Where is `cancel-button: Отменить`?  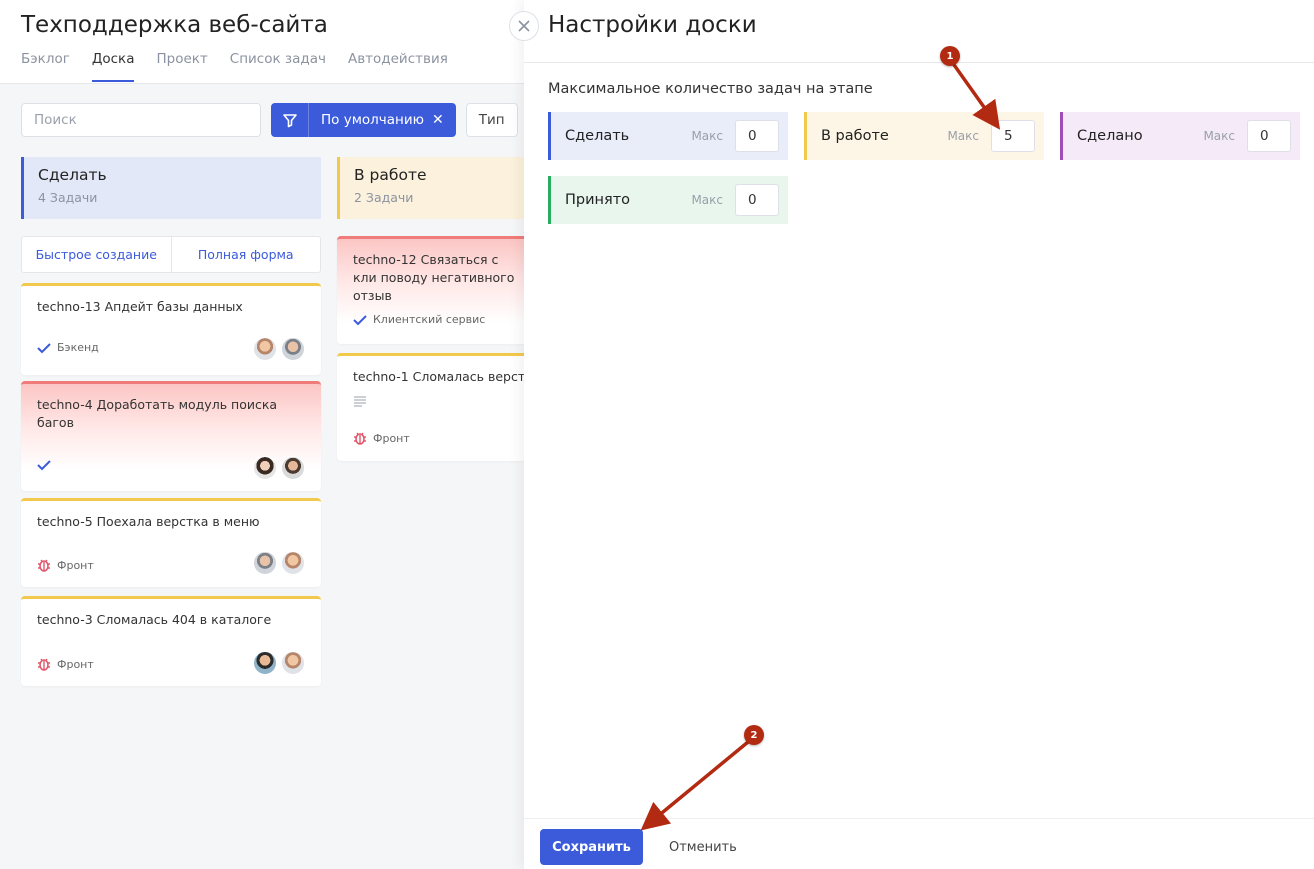
cancel-button: Отменить is located at coordinates (703, 847).